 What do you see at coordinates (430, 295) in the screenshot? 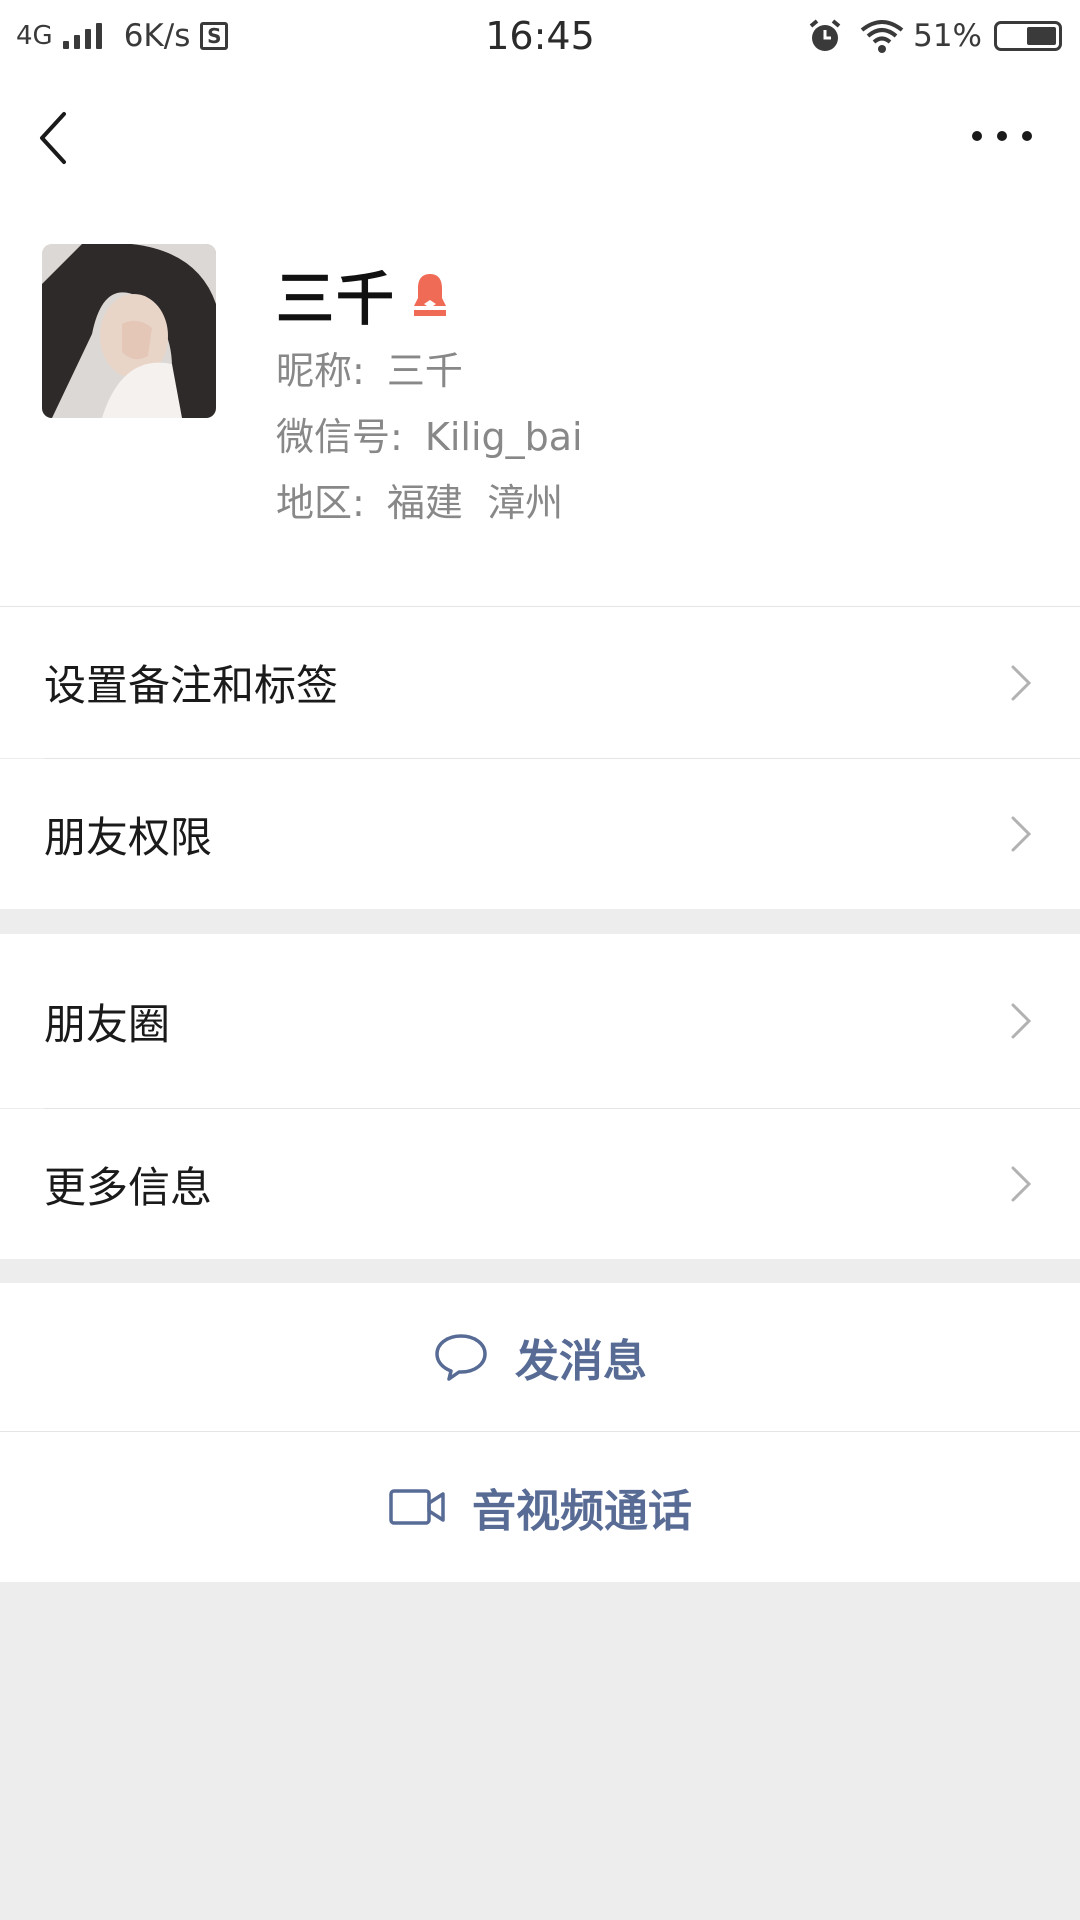
I see `female-icon` at bounding box center [430, 295].